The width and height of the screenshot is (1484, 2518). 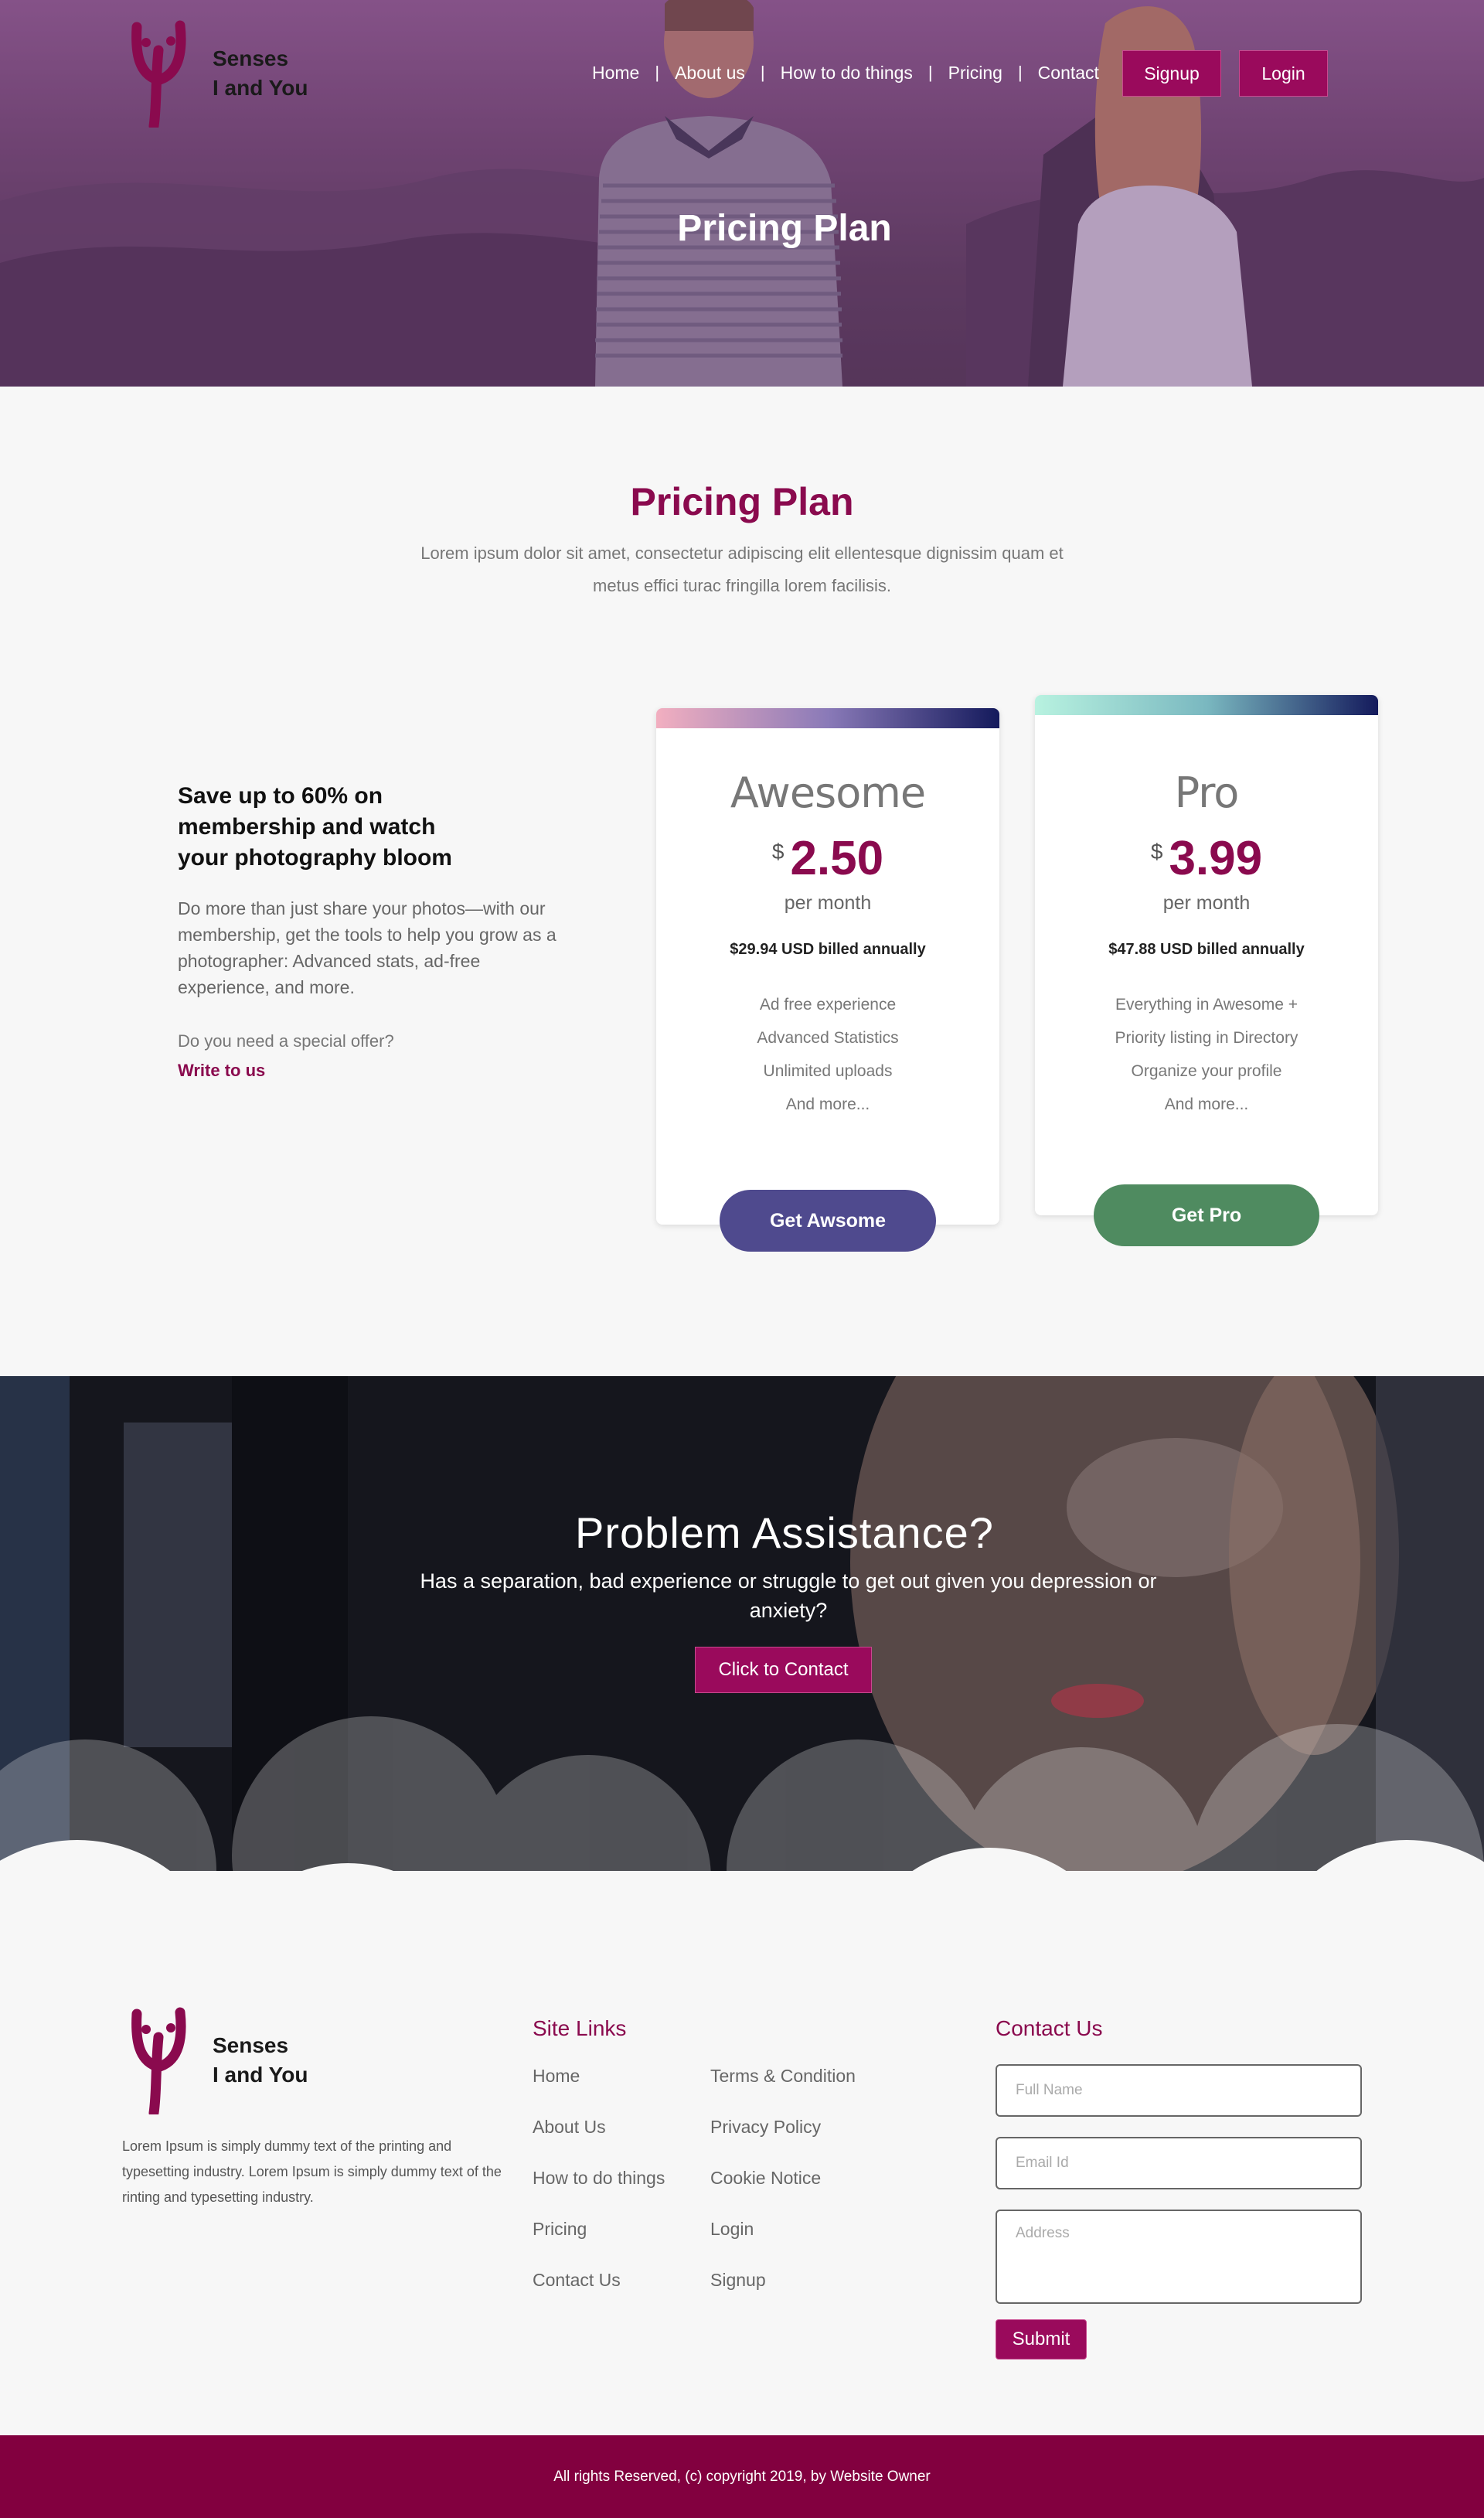 What do you see at coordinates (828, 1038) in the screenshot?
I see `plan-feature: Advanced Statistics` at bounding box center [828, 1038].